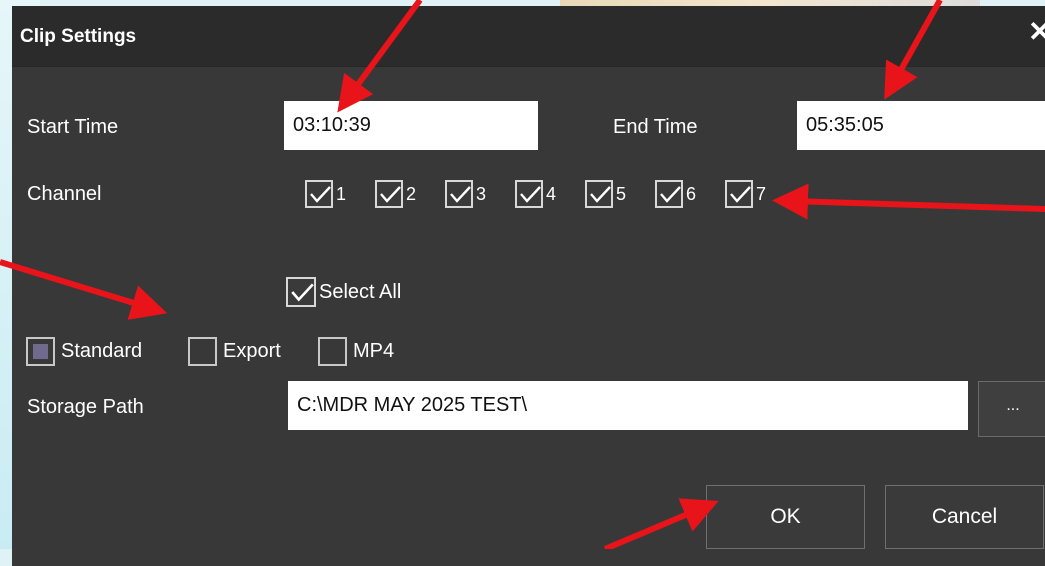  What do you see at coordinates (528, 36) in the screenshot?
I see `dialog-titlebar: Clip Settings ✕` at bounding box center [528, 36].